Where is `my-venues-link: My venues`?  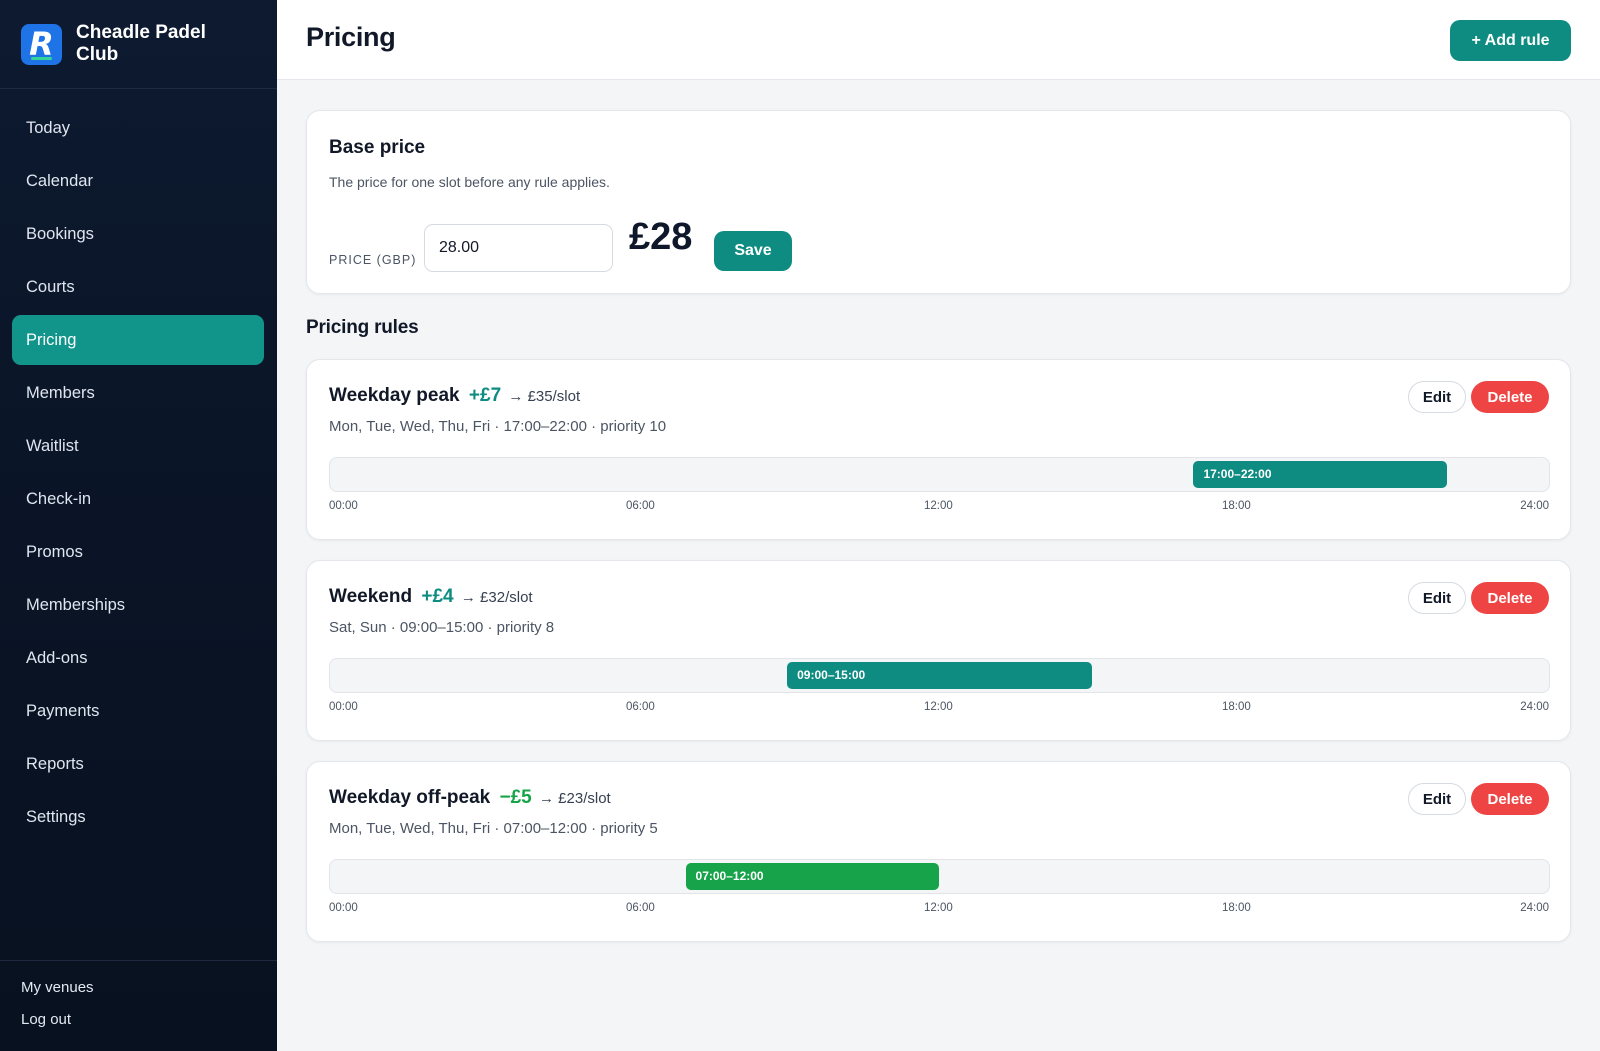 my-venues-link: My venues is located at coordinates (149, 995).